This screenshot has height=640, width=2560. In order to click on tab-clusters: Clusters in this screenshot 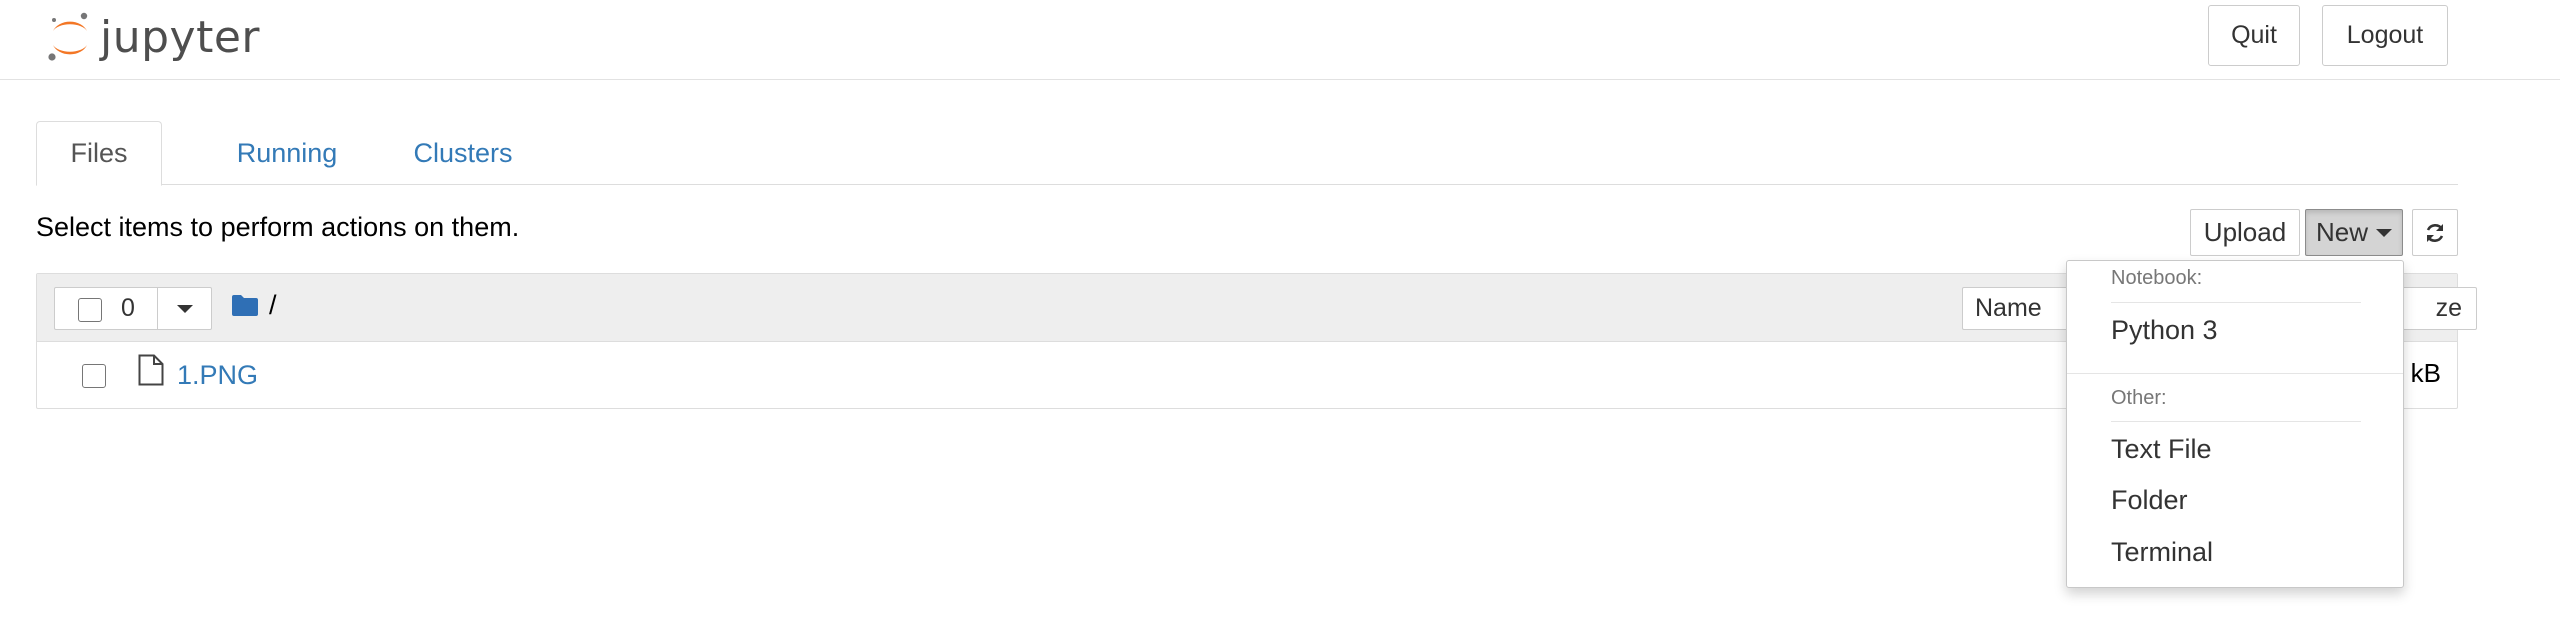, I will do `click(463, 153)`.